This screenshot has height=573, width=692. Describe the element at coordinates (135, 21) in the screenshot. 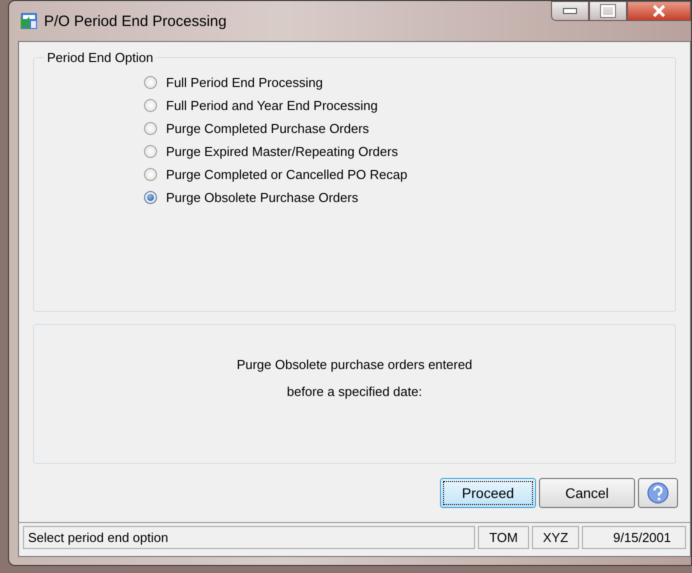

I see `window-title: P/O Period End Processing` at that location.